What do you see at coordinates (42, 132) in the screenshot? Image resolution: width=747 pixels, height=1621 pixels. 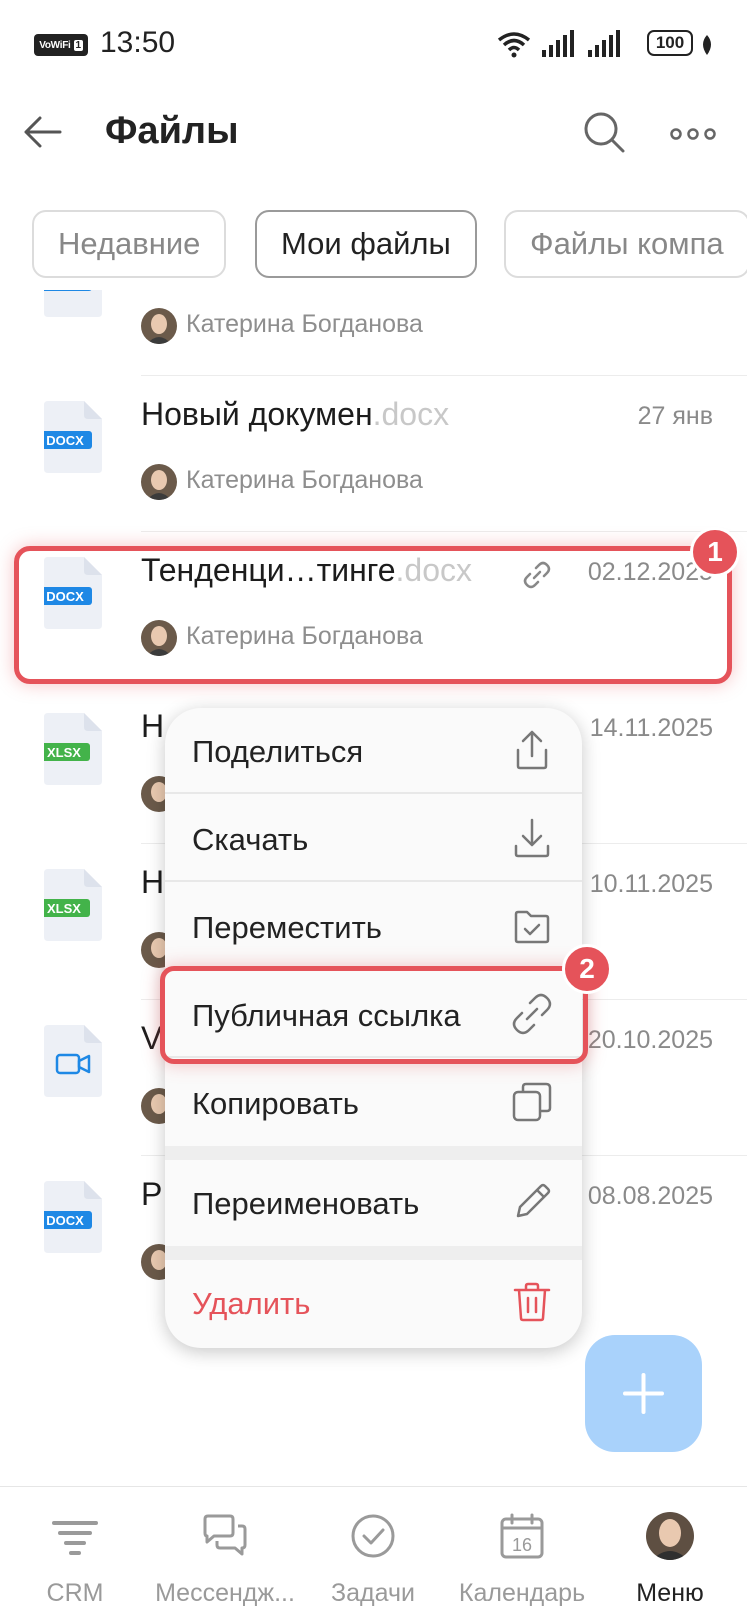 I see `back-arrow-icon` at bounding box center [42, 132].